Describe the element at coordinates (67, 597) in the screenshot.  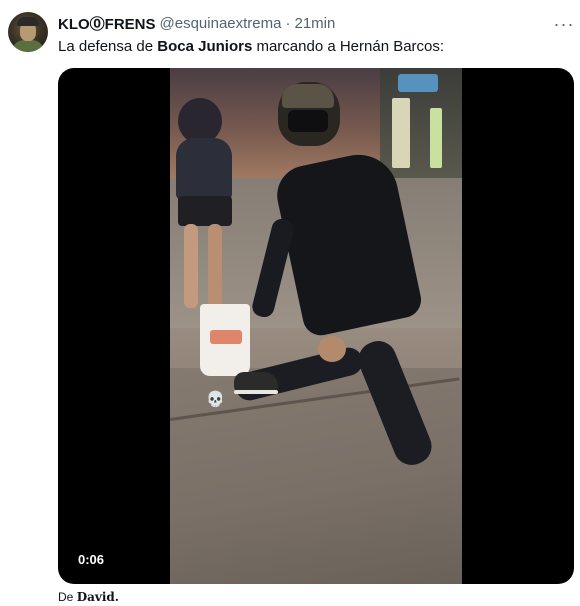
I see `attribution-prefix: De` at that location.